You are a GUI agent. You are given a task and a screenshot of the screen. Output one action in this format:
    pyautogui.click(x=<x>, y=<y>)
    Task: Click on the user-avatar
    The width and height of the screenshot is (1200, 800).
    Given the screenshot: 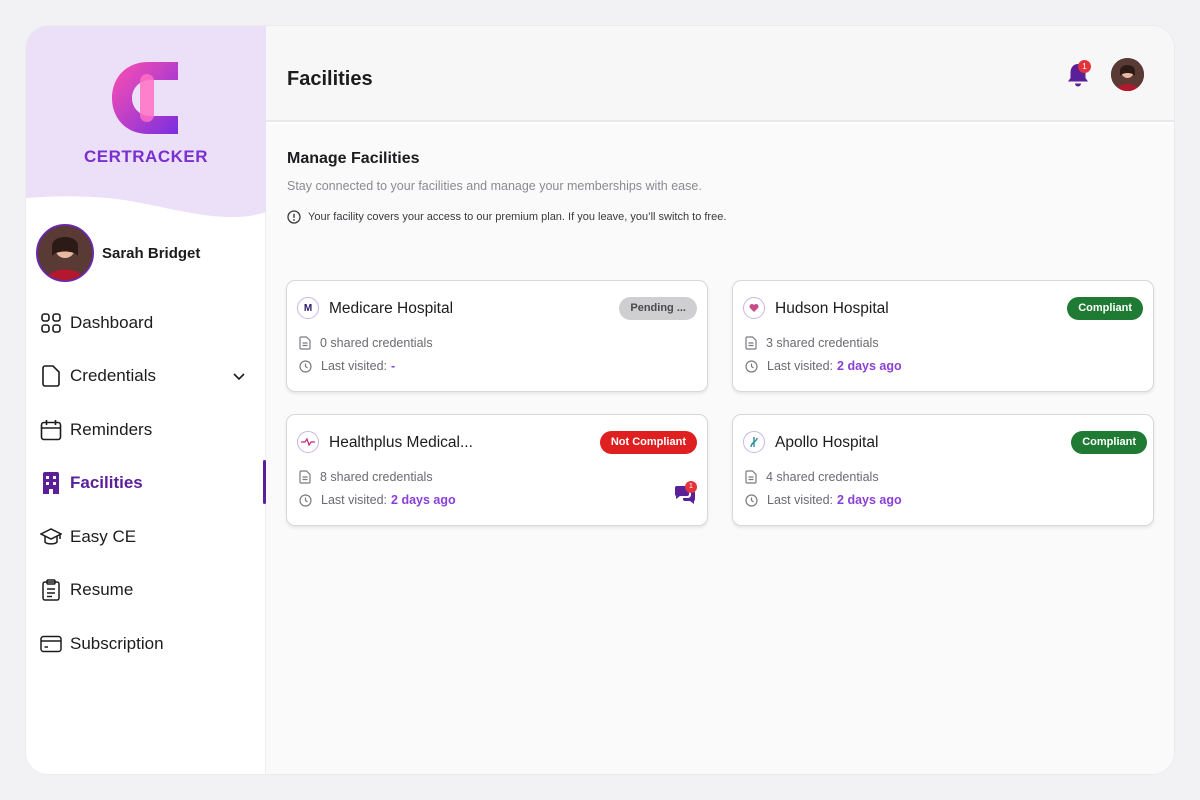 What is the action you would take?
    pyautogui.click(x=65, y=253)
    